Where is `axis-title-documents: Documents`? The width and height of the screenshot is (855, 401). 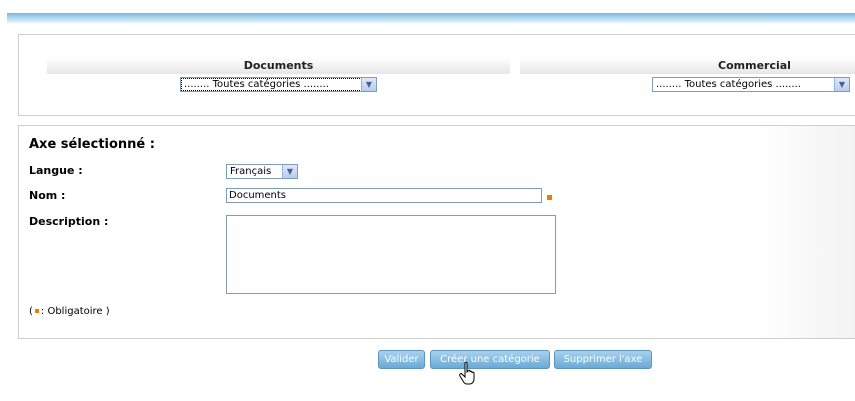 axis-title-documents: Documents is located at coordinates (278, 66).